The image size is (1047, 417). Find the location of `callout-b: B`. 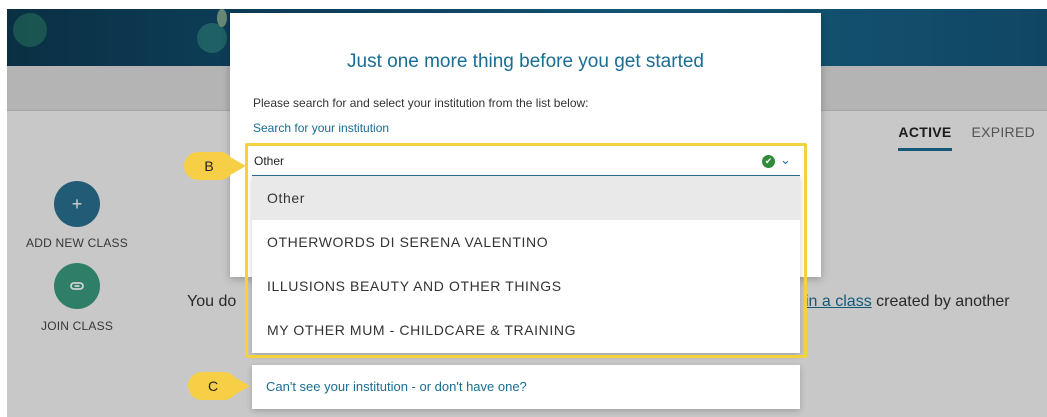

callout-b: B is located at coordinates (209, 166).